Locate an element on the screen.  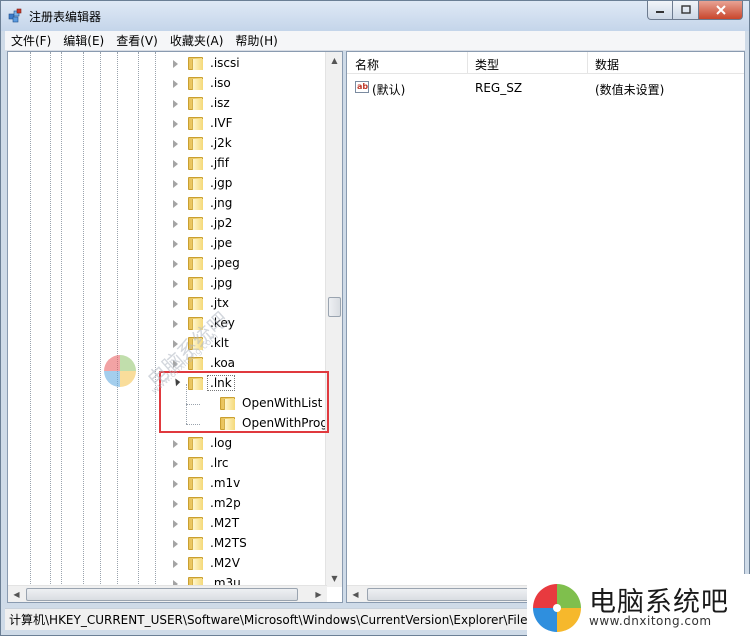
tree-key-item: .iso is located at coordinates (168, 84).